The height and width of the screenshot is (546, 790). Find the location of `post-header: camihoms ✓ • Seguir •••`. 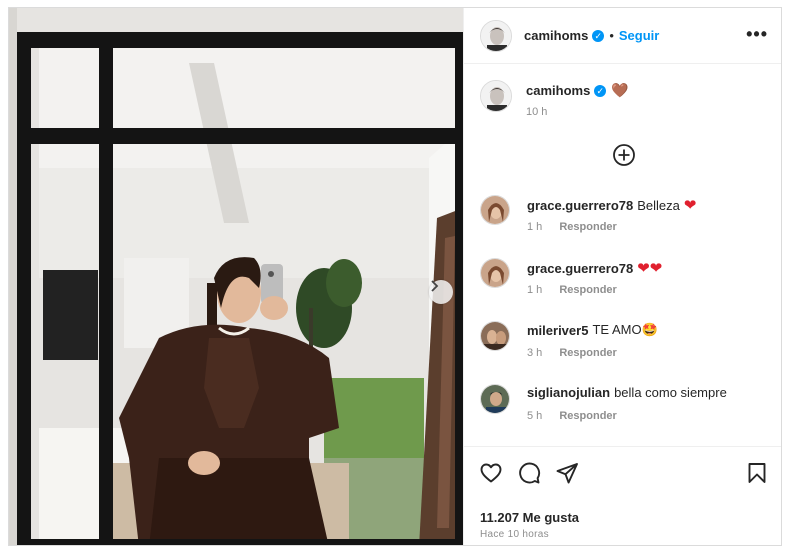

post-header: camihoms ✓ • Seguir ••• is located at coordinates (622, 36).